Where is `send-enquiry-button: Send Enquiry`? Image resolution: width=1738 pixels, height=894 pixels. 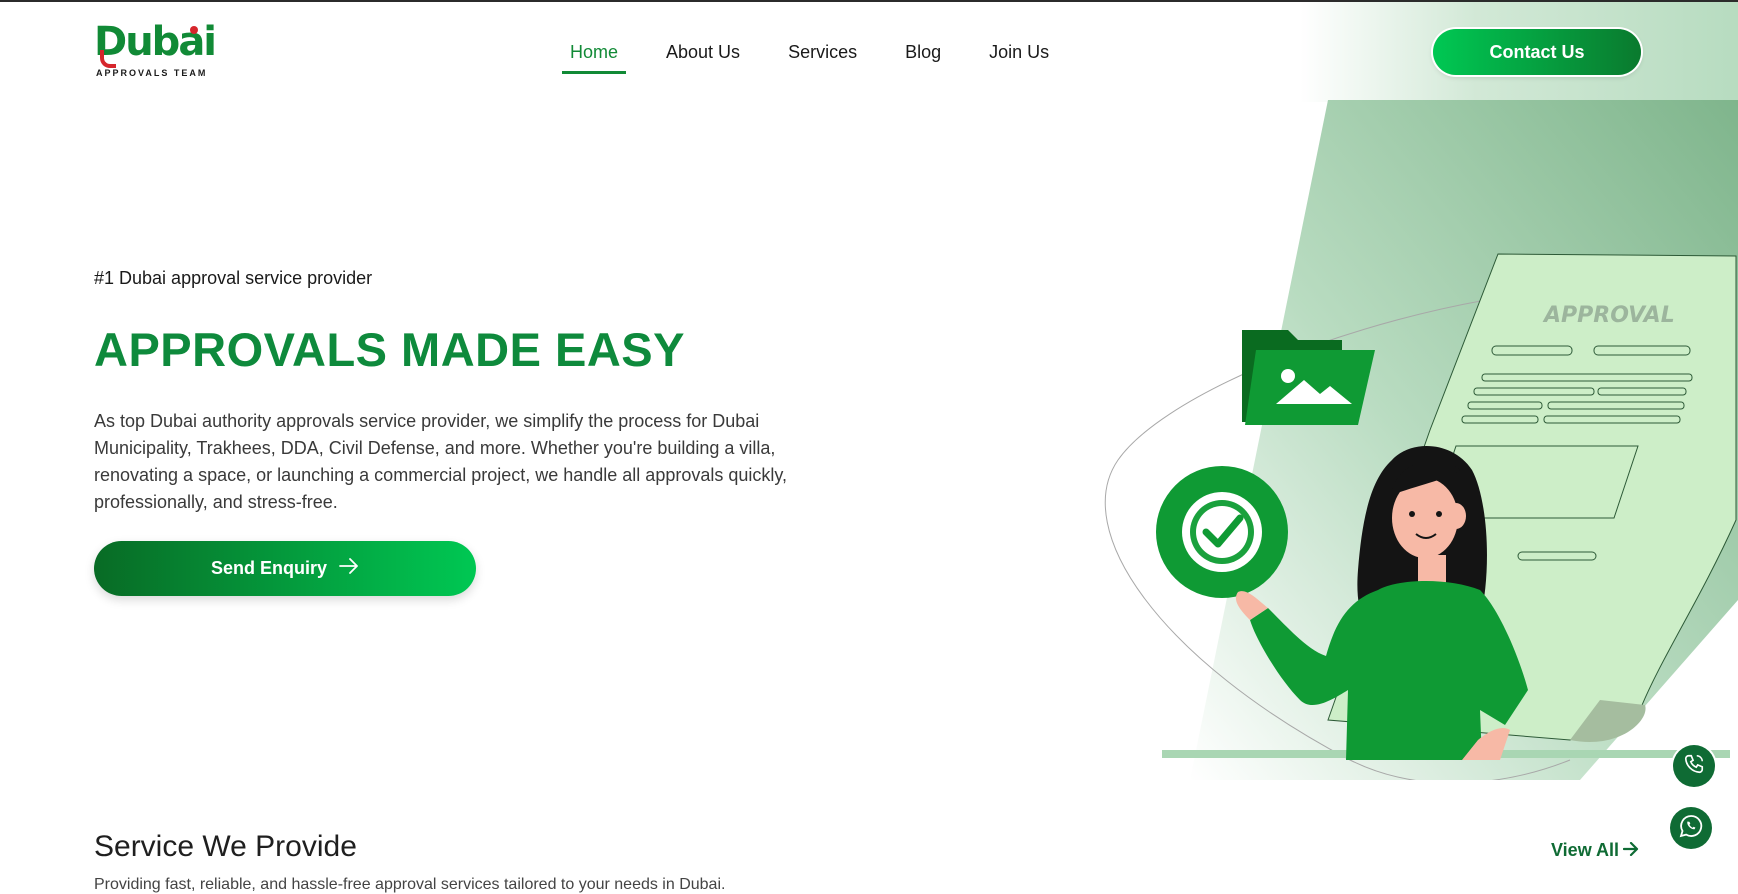
send-enquiry-button: Send Enquiry is located at coordinates (285, 568).